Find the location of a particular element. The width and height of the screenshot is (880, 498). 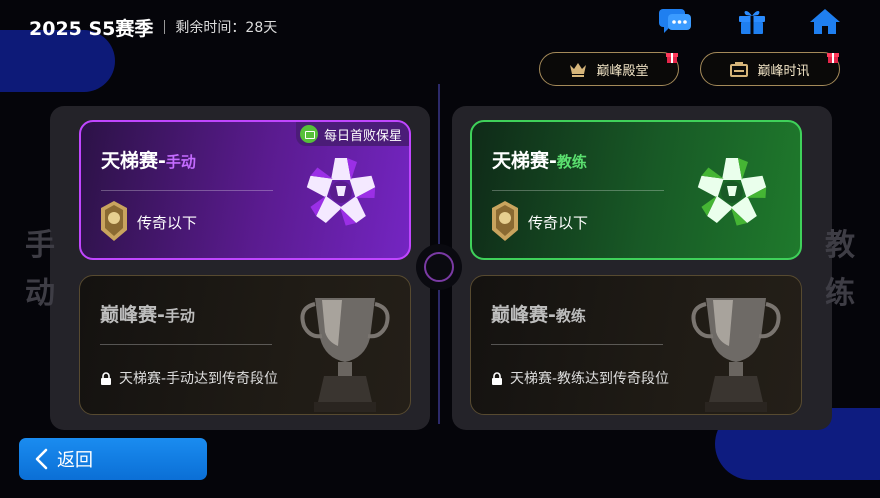

home-icon is located at coordinates (825, 21).